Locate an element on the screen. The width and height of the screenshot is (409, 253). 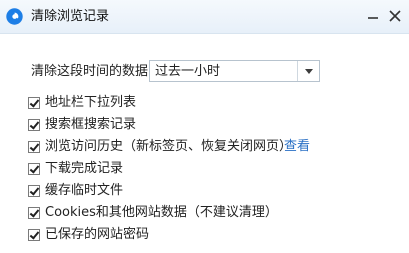
option-address-bar-dropdown: 地址栏下拉列表 is located at coordinates (208, 103).